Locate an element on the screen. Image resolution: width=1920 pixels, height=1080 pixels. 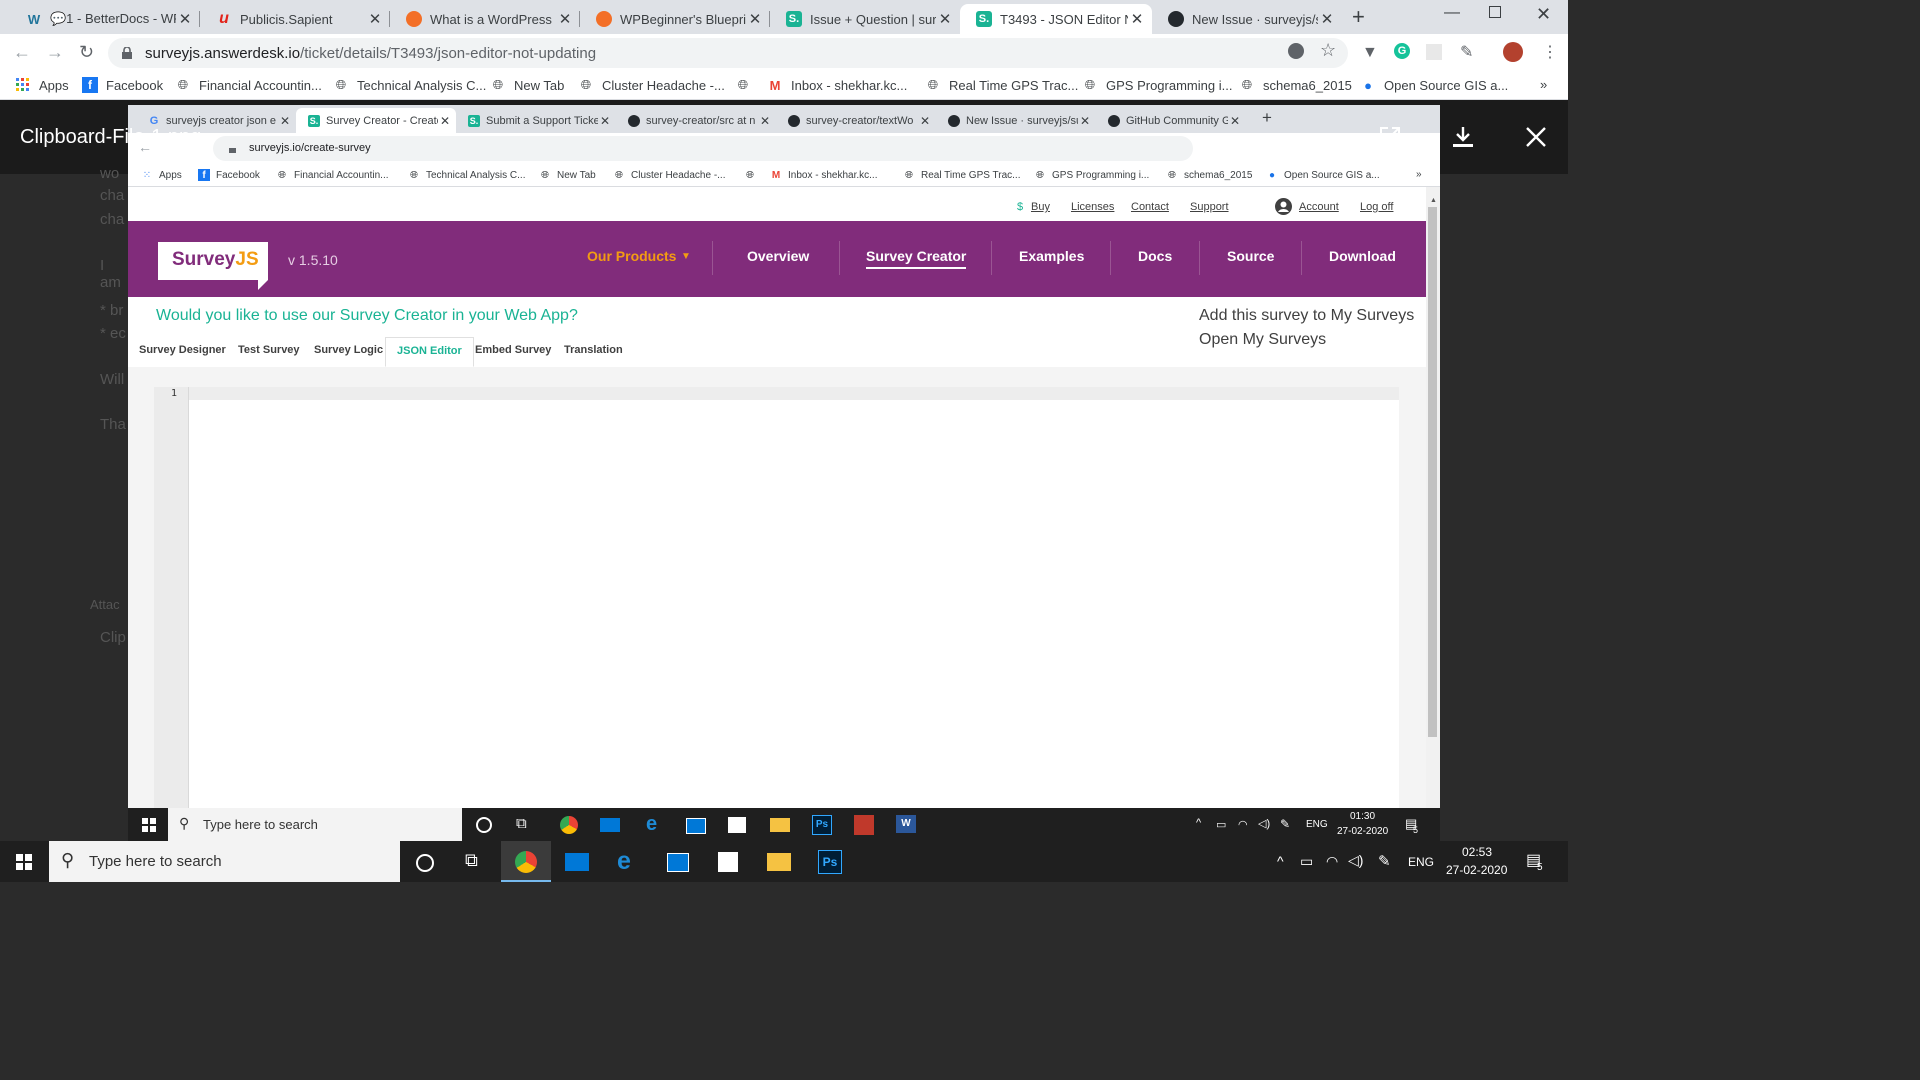
browser-tab: S. Issue + Question | surv ✕ is located at coordinates (865, 19).